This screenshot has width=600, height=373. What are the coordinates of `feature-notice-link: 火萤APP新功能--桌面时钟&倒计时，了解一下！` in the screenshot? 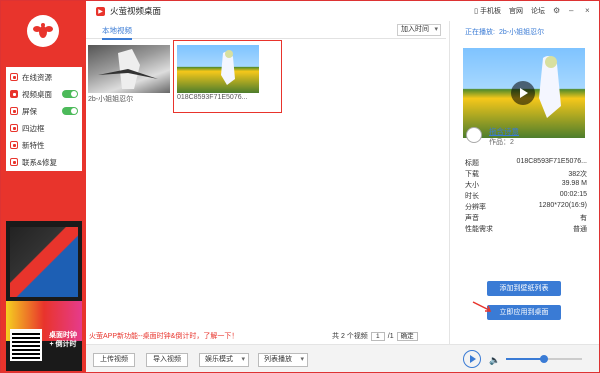 It's located at (163, 336).